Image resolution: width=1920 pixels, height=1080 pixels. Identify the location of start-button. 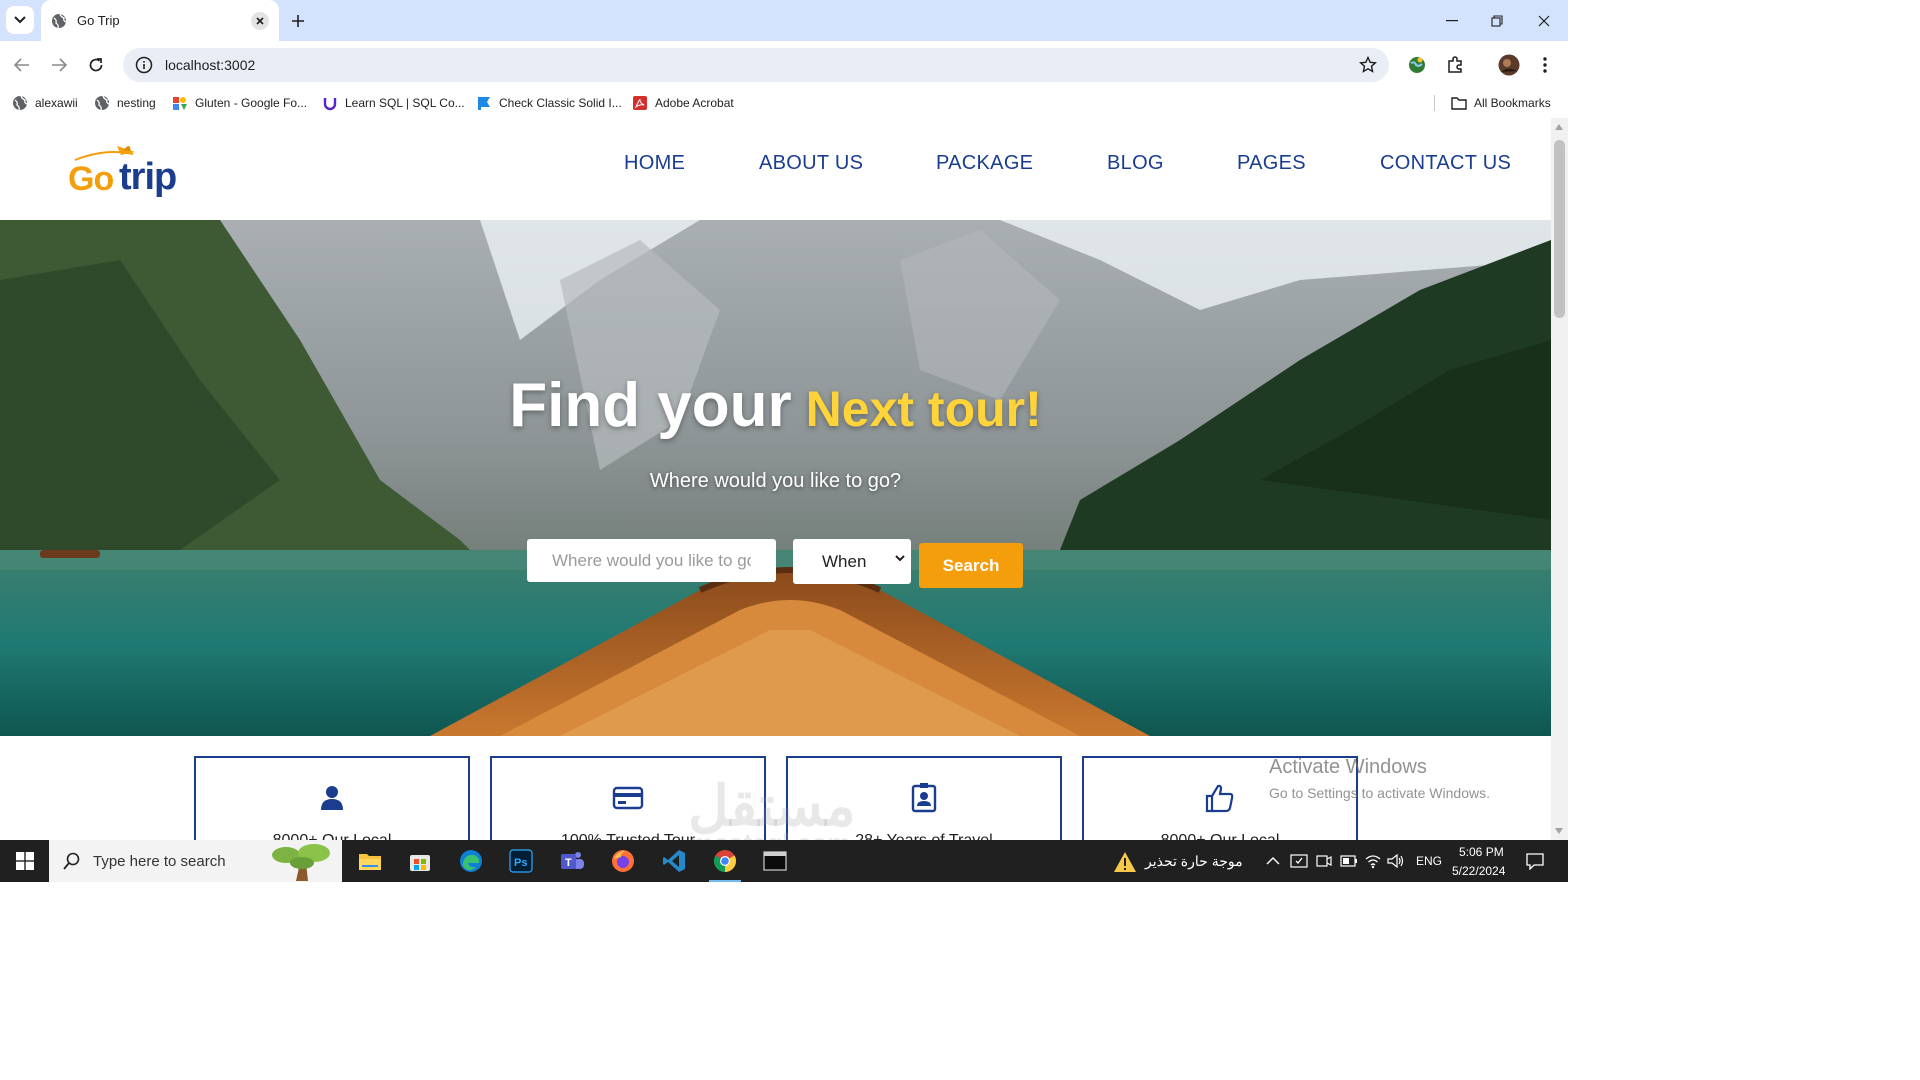
(24, 861).